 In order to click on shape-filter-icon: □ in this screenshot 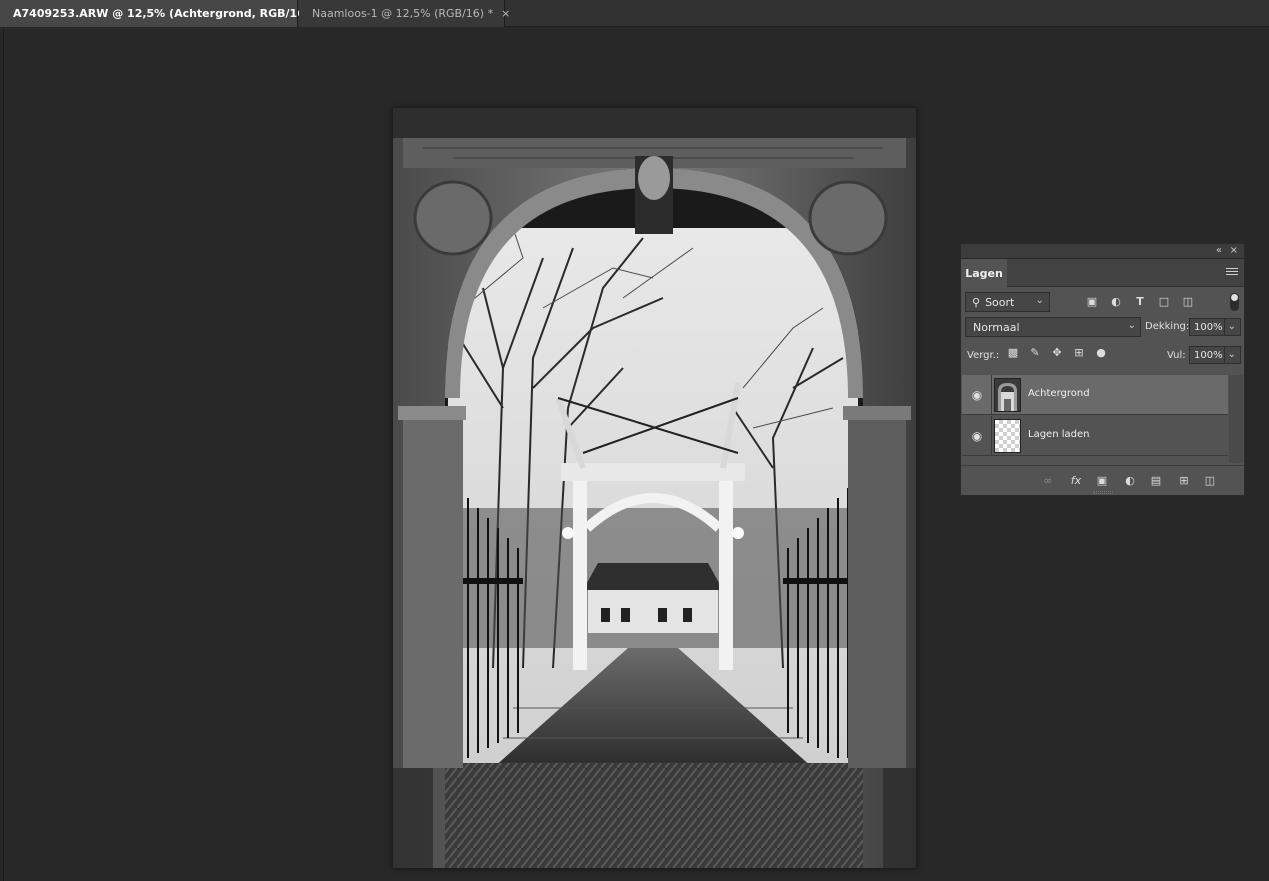, I will do `click(1164, 302)`.